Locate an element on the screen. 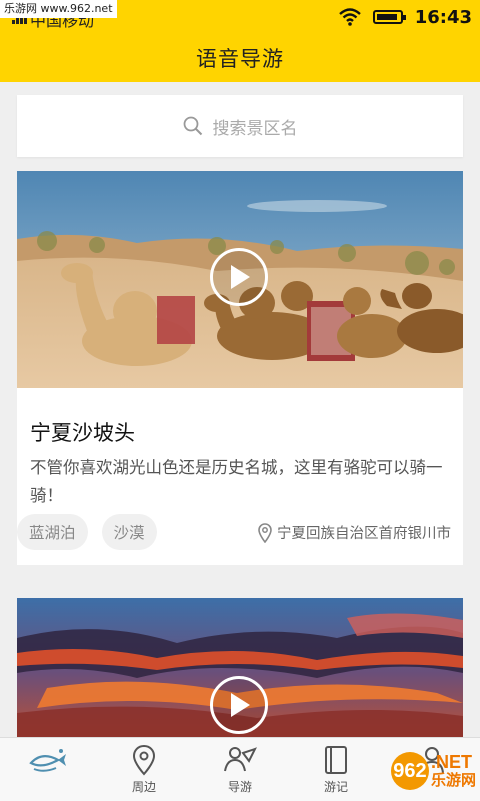  scenic-description: 不管你喜欢湖光山色还是历史名城，这里有骆驼可以骑一骑！ is located at coordinates (236, 481).